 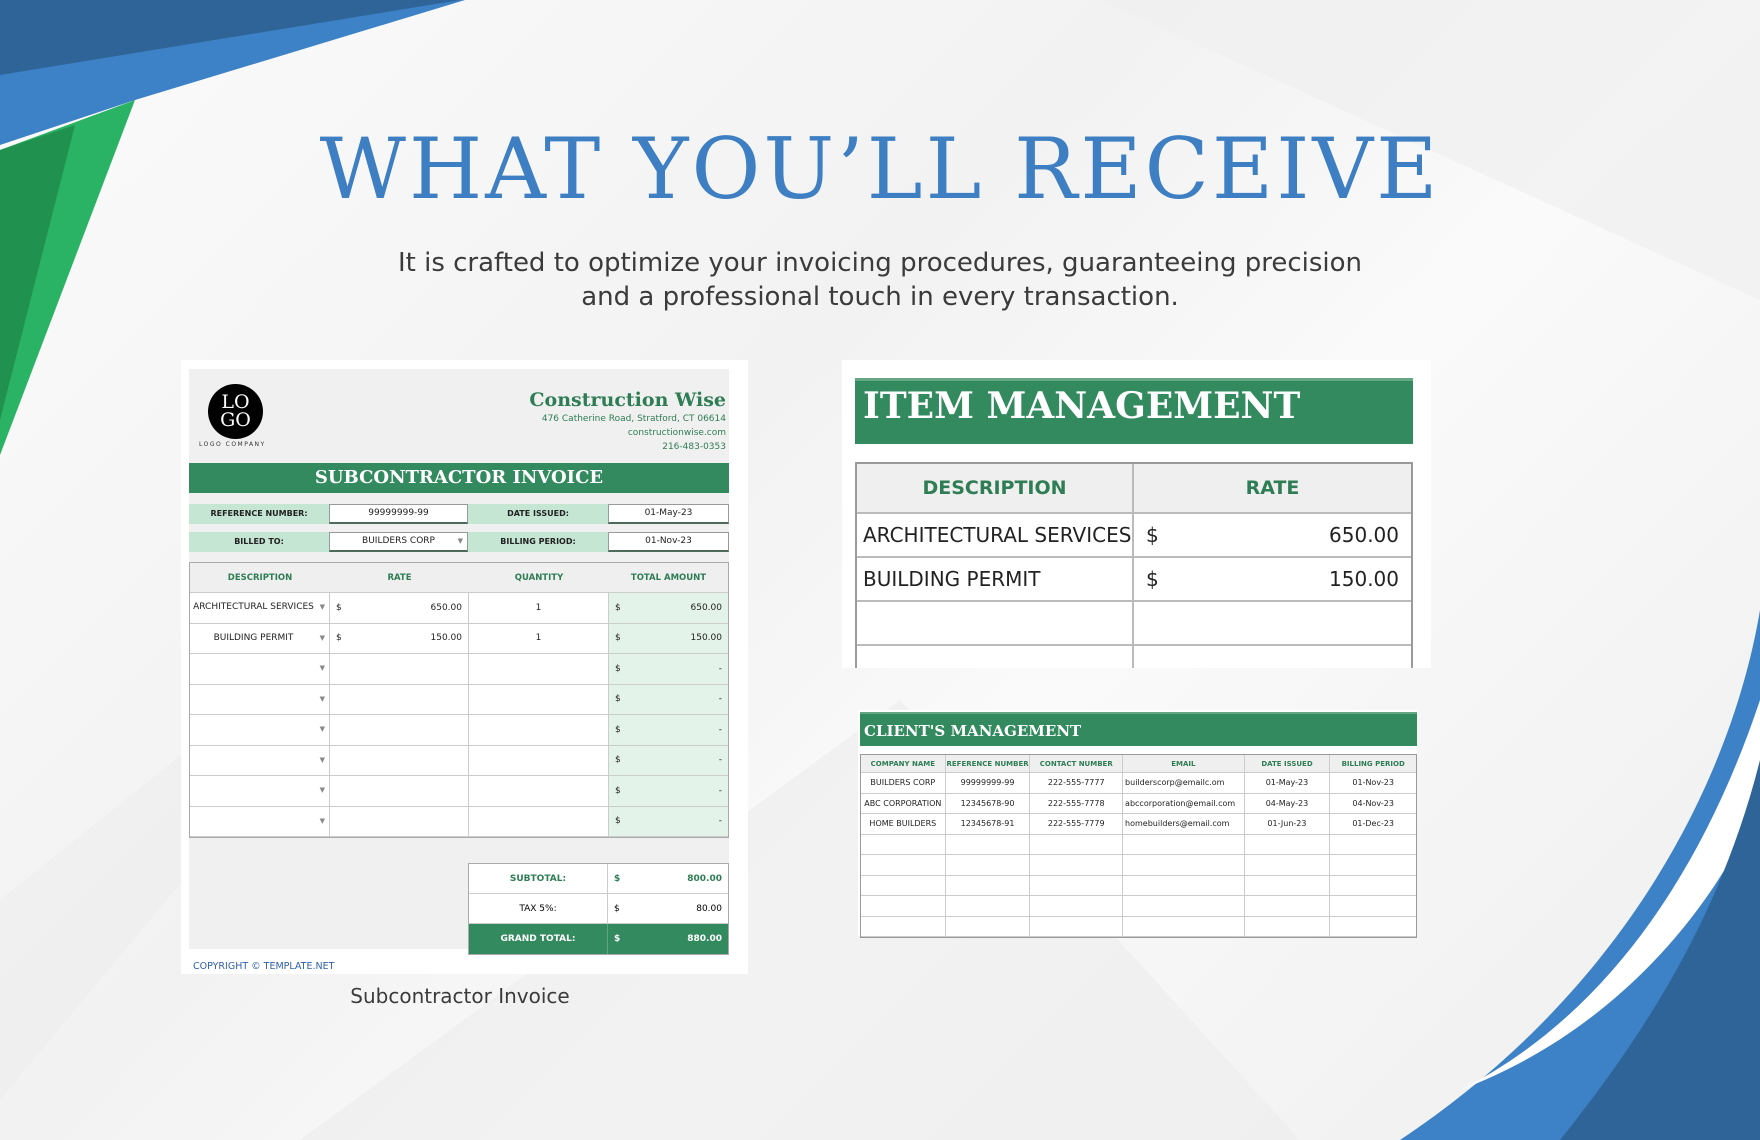 I want to click on copyright-text: COPYRIGHT © TEMPLATE.NET, so click(x=264, y=966).